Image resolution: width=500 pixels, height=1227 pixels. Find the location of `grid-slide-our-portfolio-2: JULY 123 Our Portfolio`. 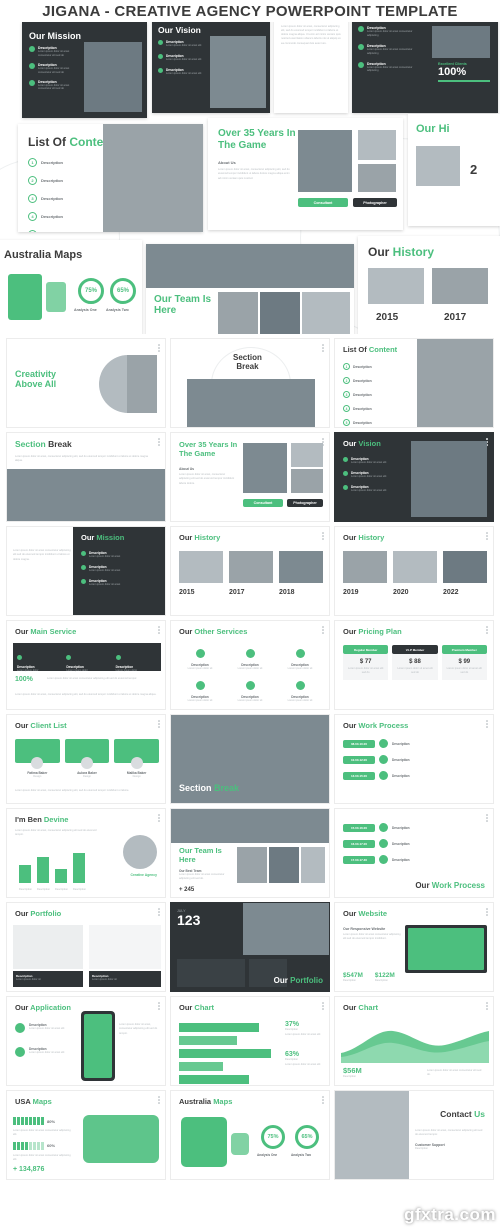

grid-slide-our-portfolio-2: JULY 123 Our Portfolio is located at coordinates (250, 947).